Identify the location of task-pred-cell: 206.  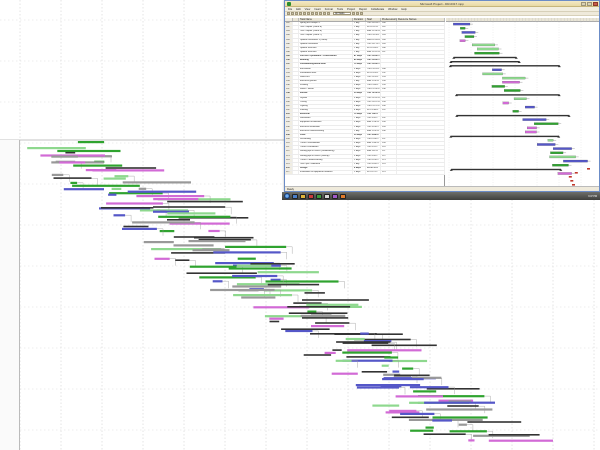
(389, 131).